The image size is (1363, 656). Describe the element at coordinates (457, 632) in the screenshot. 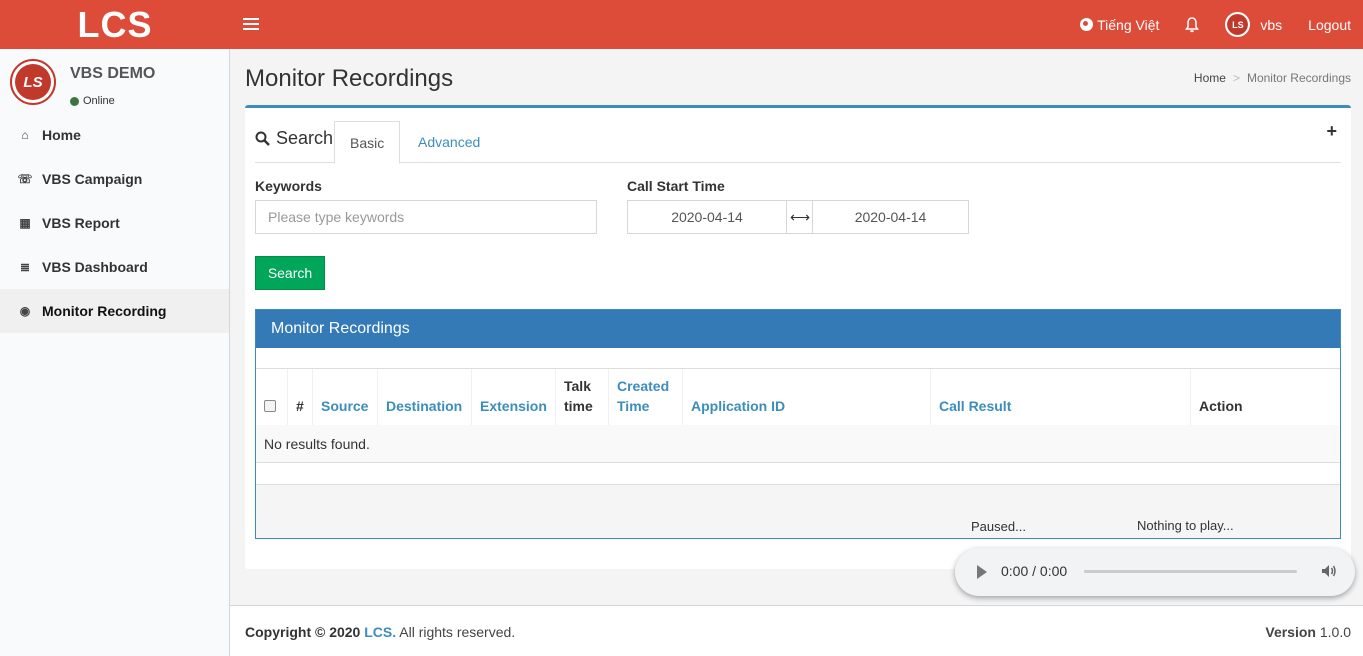

I see `rights-text: All rights reserved.` at that location.